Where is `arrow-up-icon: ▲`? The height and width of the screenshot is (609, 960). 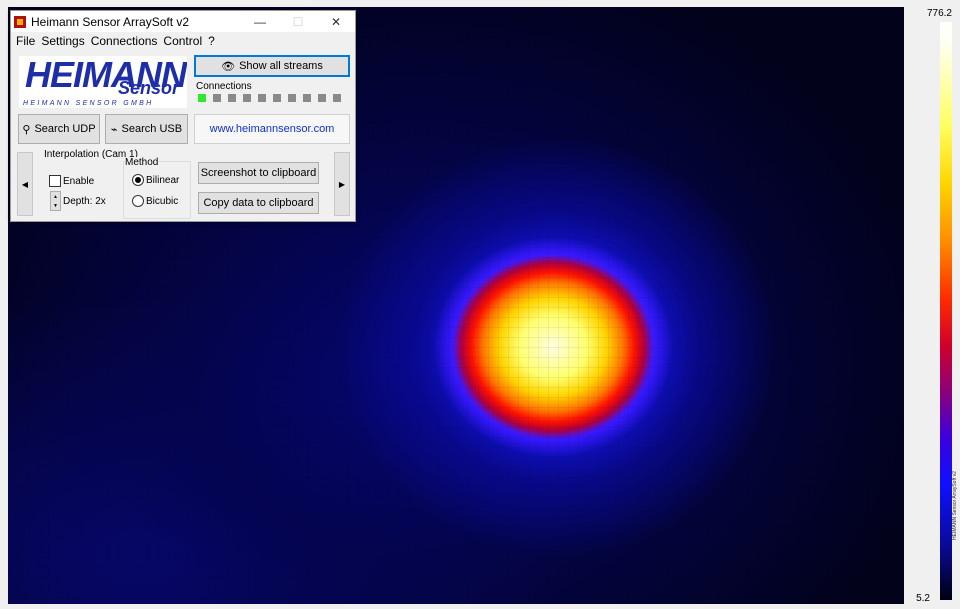 arrow-up-icon: ▲ is located at coordinates (55, 196).